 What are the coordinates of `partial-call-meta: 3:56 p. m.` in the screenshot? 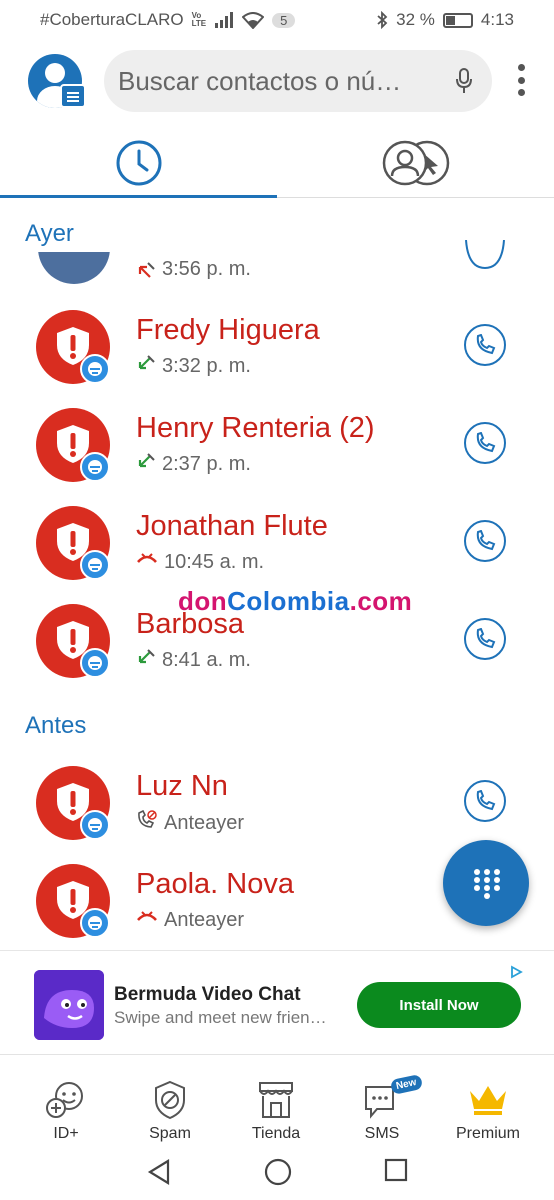 It's located at (193, 269).